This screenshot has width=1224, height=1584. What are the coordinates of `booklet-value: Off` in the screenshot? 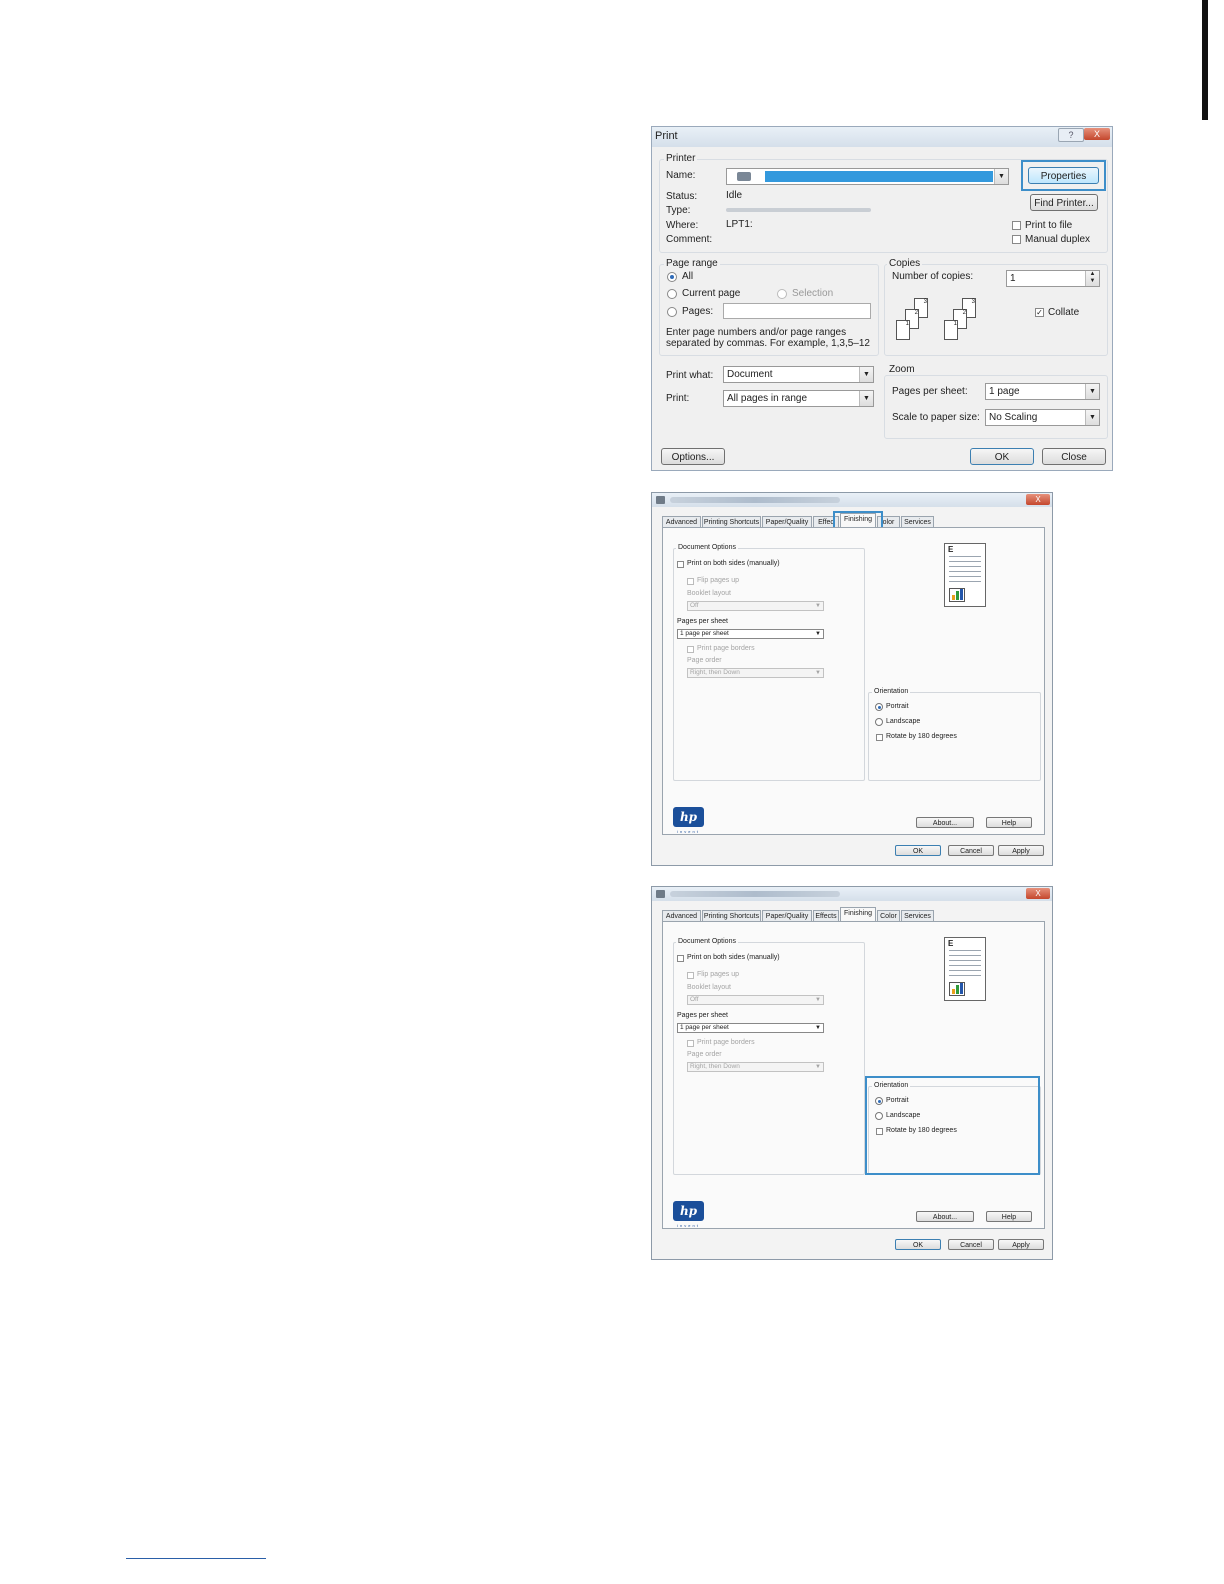 It's located at (694, 605).